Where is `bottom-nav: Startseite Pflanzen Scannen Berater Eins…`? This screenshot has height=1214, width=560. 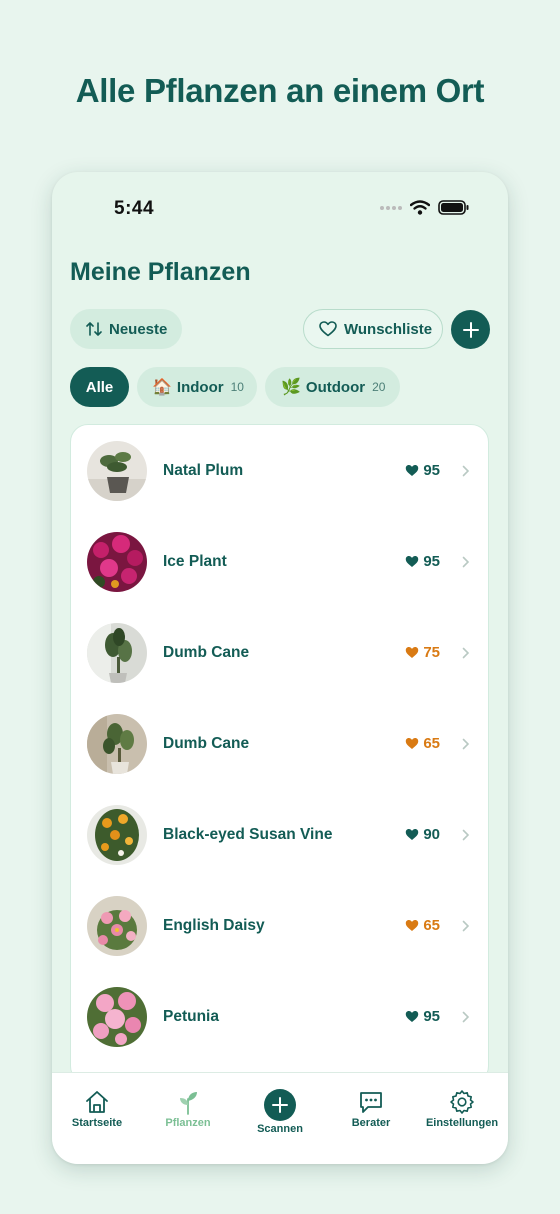
bottom-nav: Startseite Pflanzen Scannen Berater Eins… is located at coordinates (280, 1118).